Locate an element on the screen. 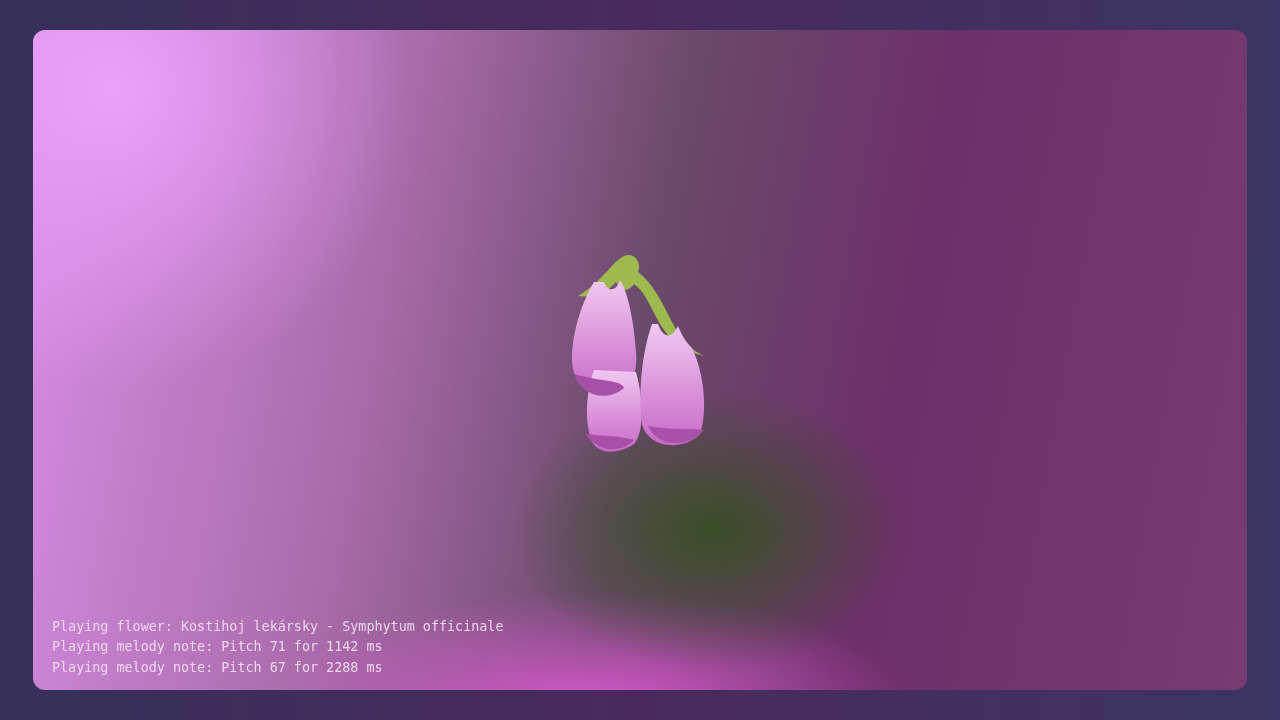 This screenshot has width=1280, height=720. log-line: Playing flower: Kostihoj lekársky - Symphytum officinale is located at coordinates (278, 626).